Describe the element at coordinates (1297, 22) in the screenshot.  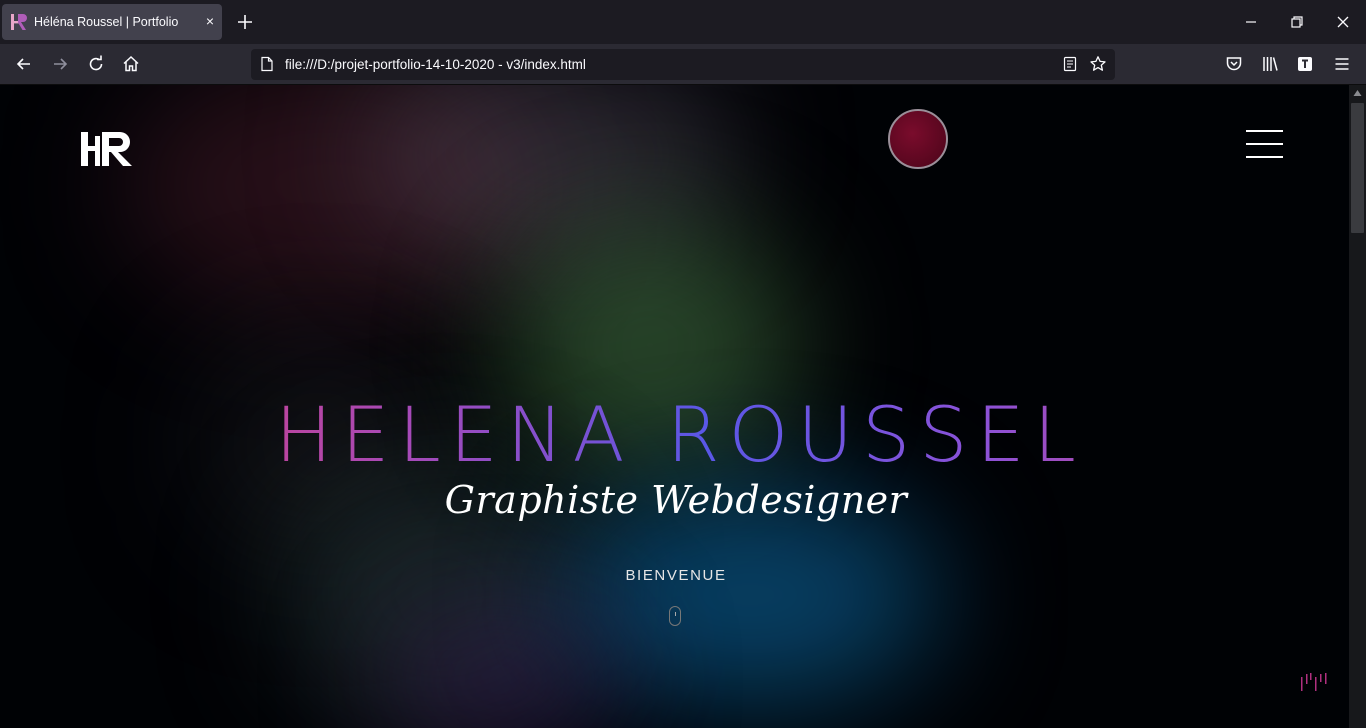
I see `restore-icon` at that location.